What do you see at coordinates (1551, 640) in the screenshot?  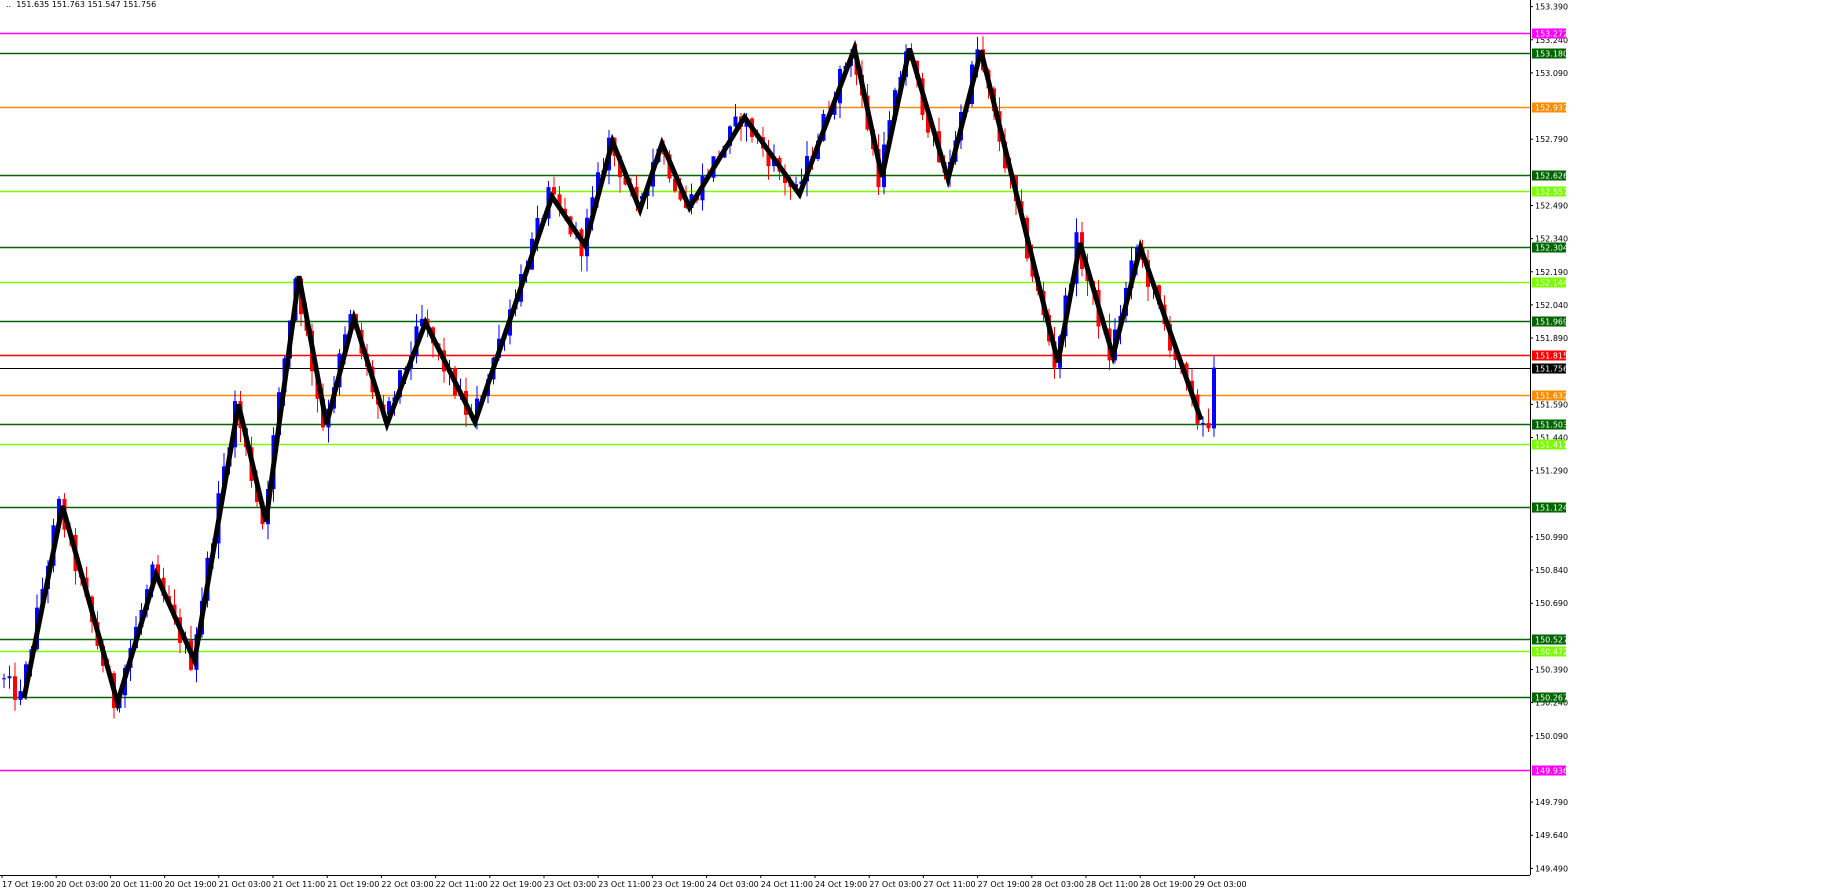 I see `level-label-150.527: 150.527` at bounding box center [1551, 640].